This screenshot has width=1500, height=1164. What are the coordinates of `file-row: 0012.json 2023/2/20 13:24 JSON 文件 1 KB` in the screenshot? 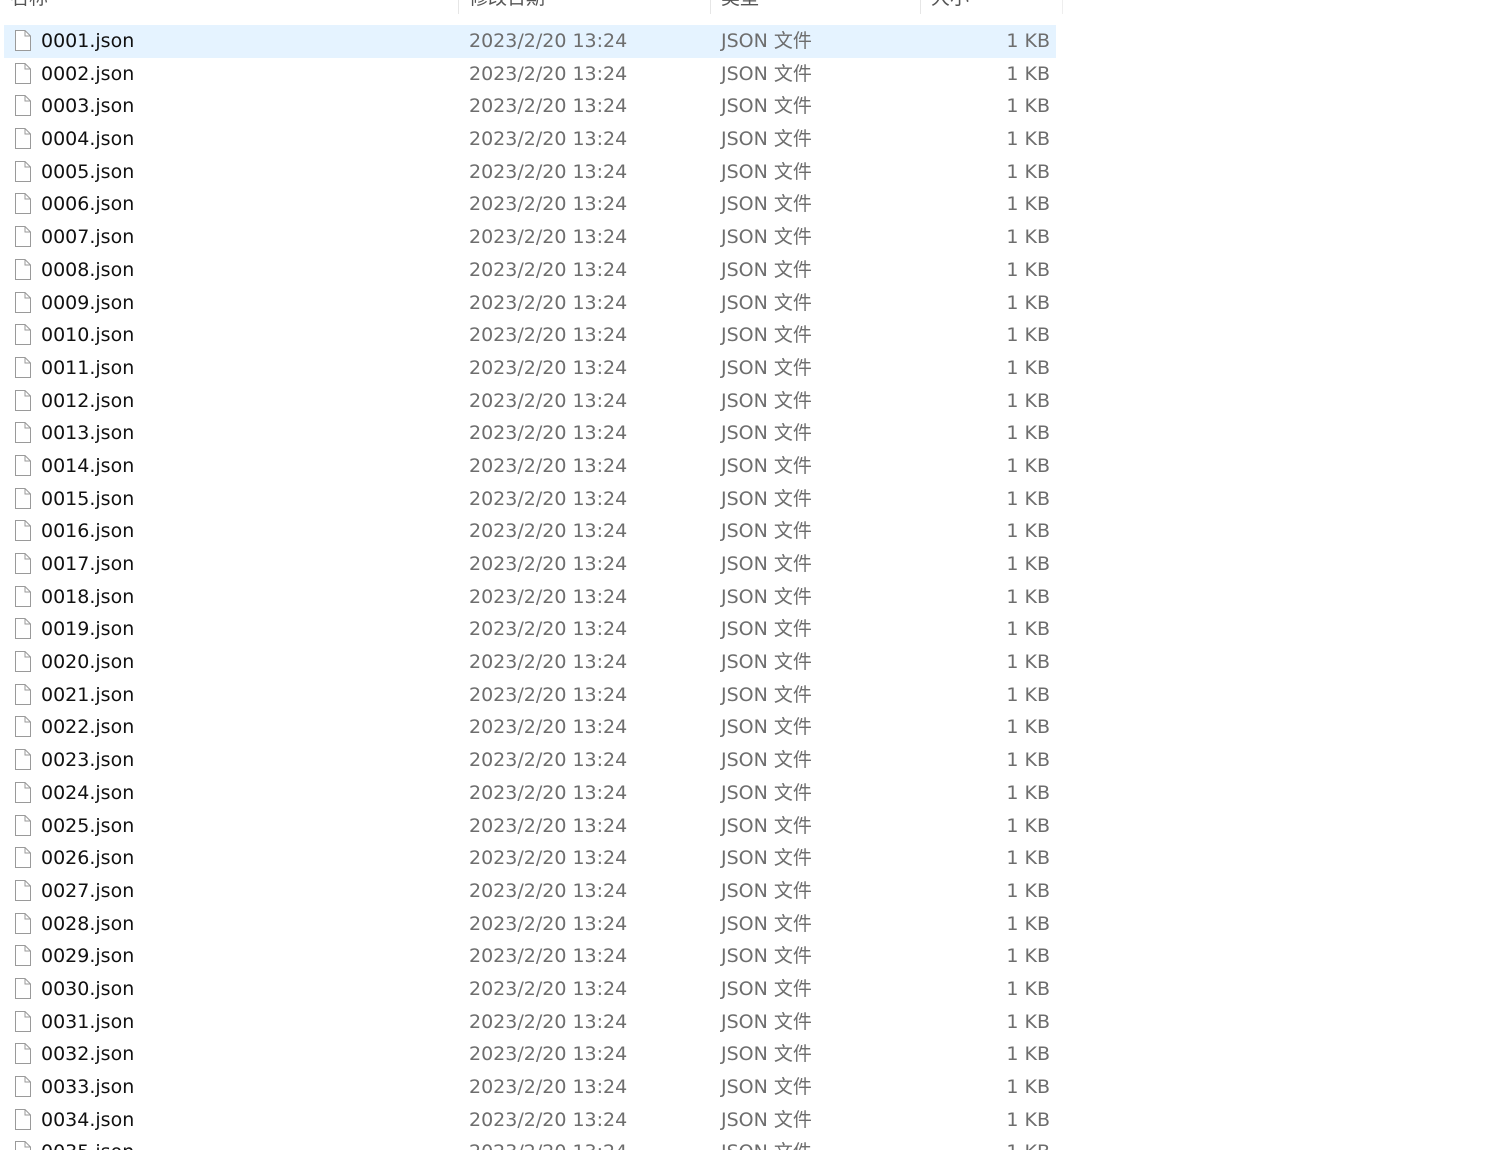 It's located at (530, 401).